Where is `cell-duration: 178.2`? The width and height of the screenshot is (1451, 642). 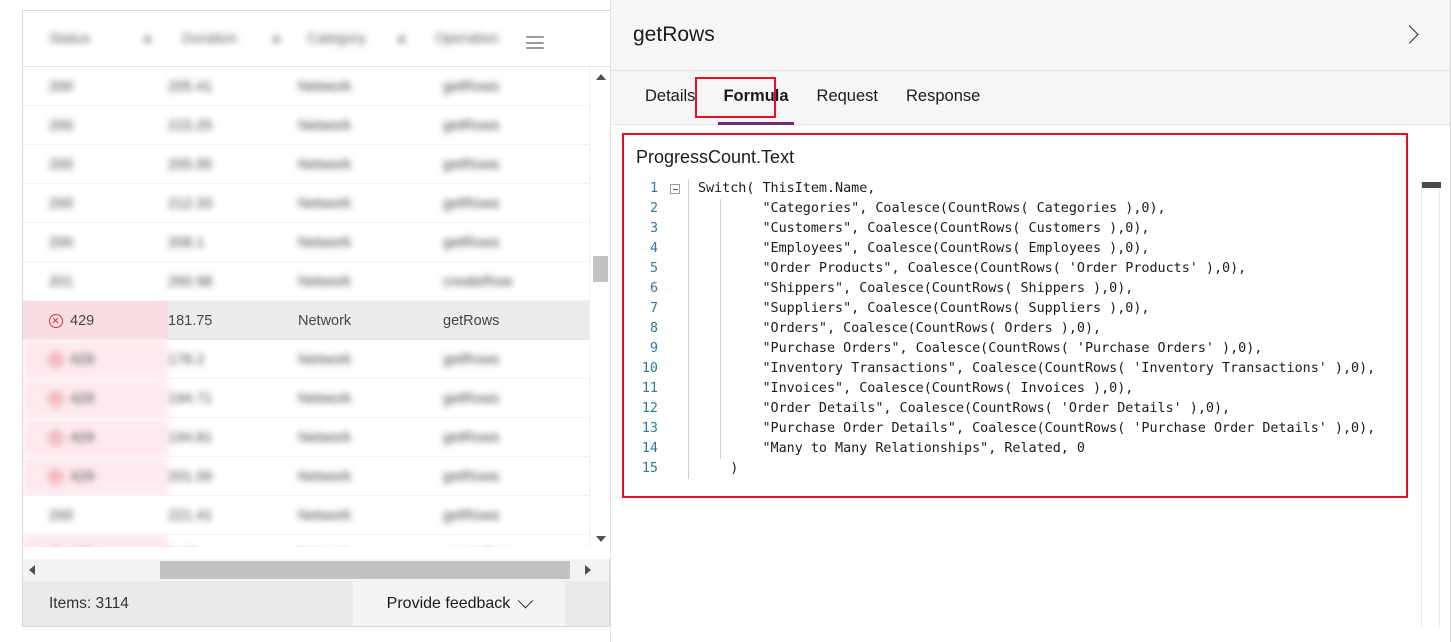 cell-duration: 178.2 is located at coordinates (186, 359).